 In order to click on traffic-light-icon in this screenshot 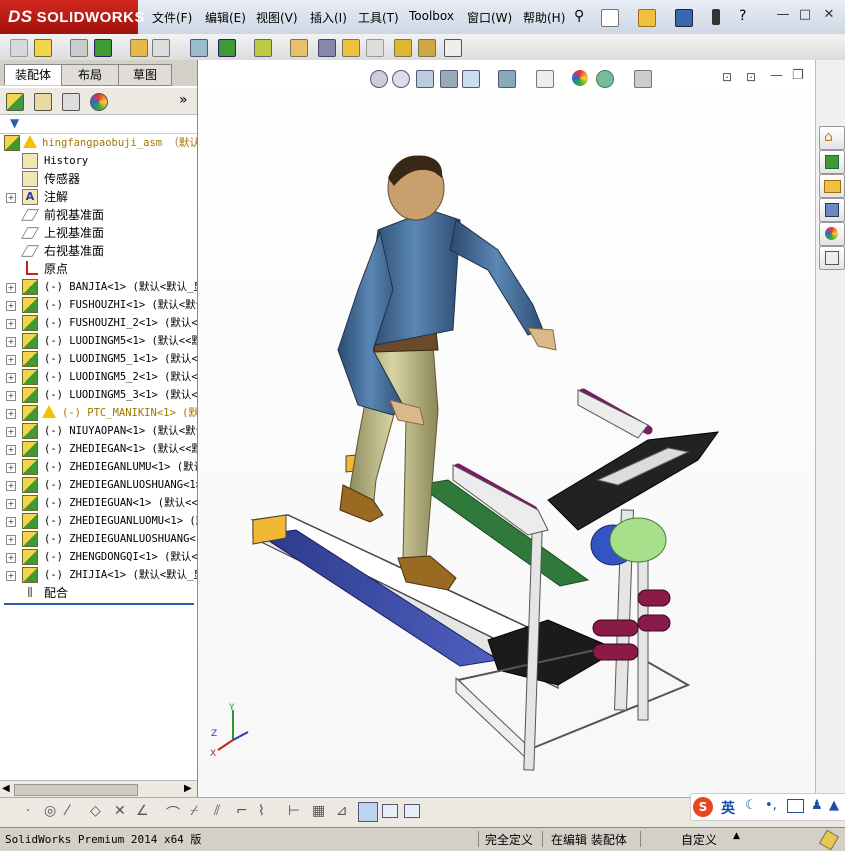, I will do `click(716, 17)`.